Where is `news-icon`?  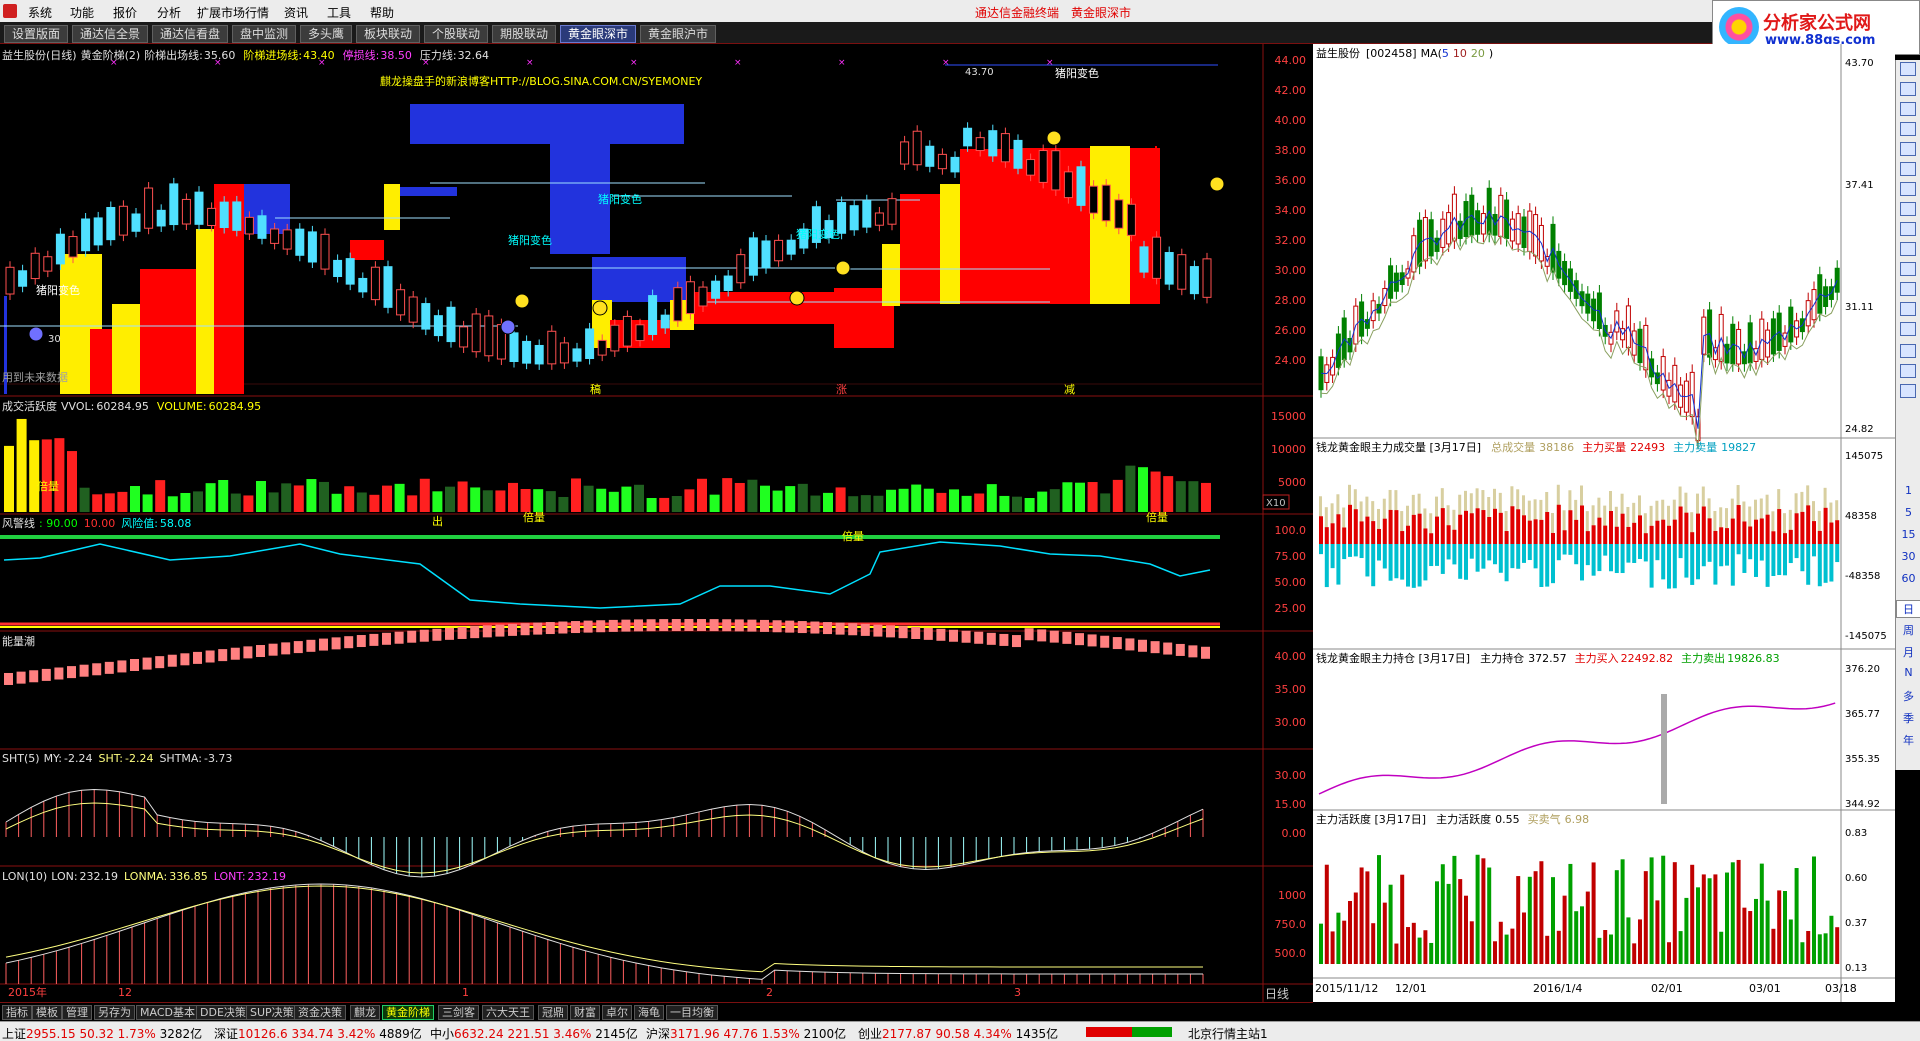 news-icon is located at coordinates (1908, 169).